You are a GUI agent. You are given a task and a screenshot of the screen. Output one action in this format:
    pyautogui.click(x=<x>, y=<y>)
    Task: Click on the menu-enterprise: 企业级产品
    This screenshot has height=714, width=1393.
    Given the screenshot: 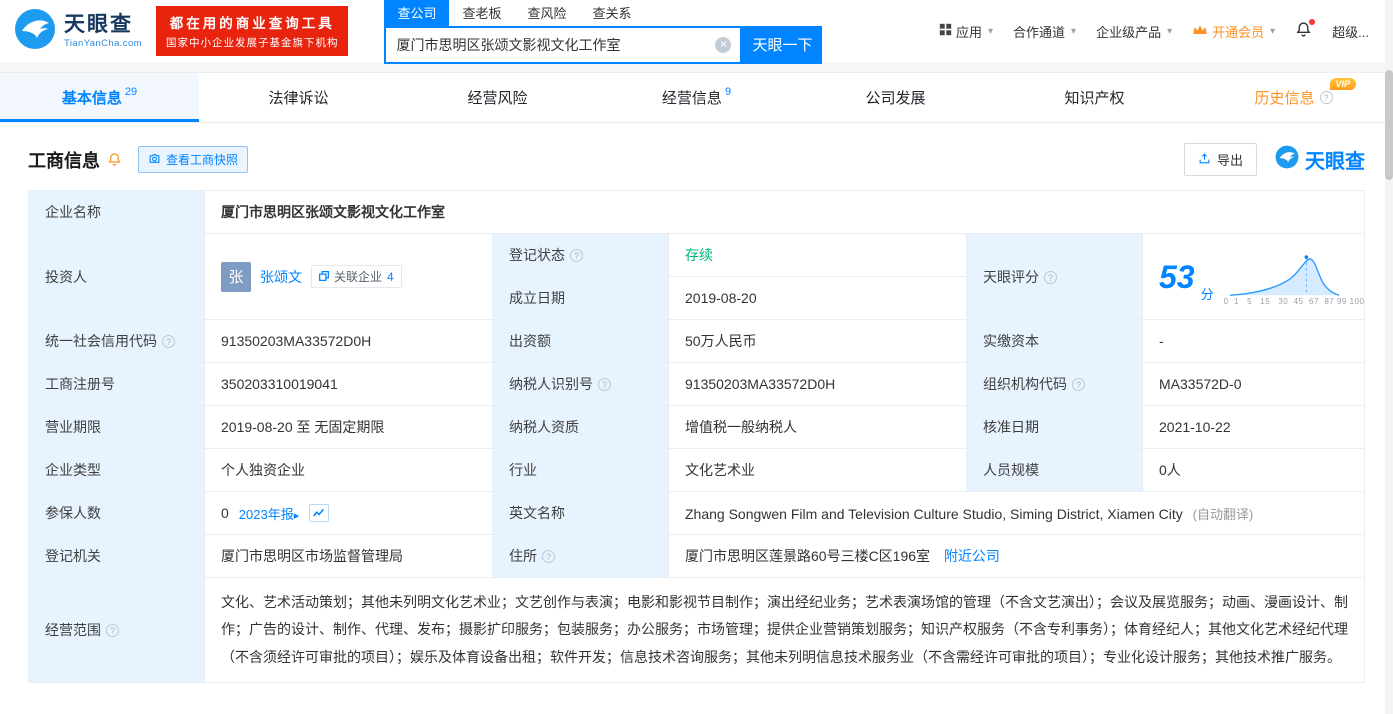 What is the action you would take?
    pyautogui.click(x=1134, y=31)
    